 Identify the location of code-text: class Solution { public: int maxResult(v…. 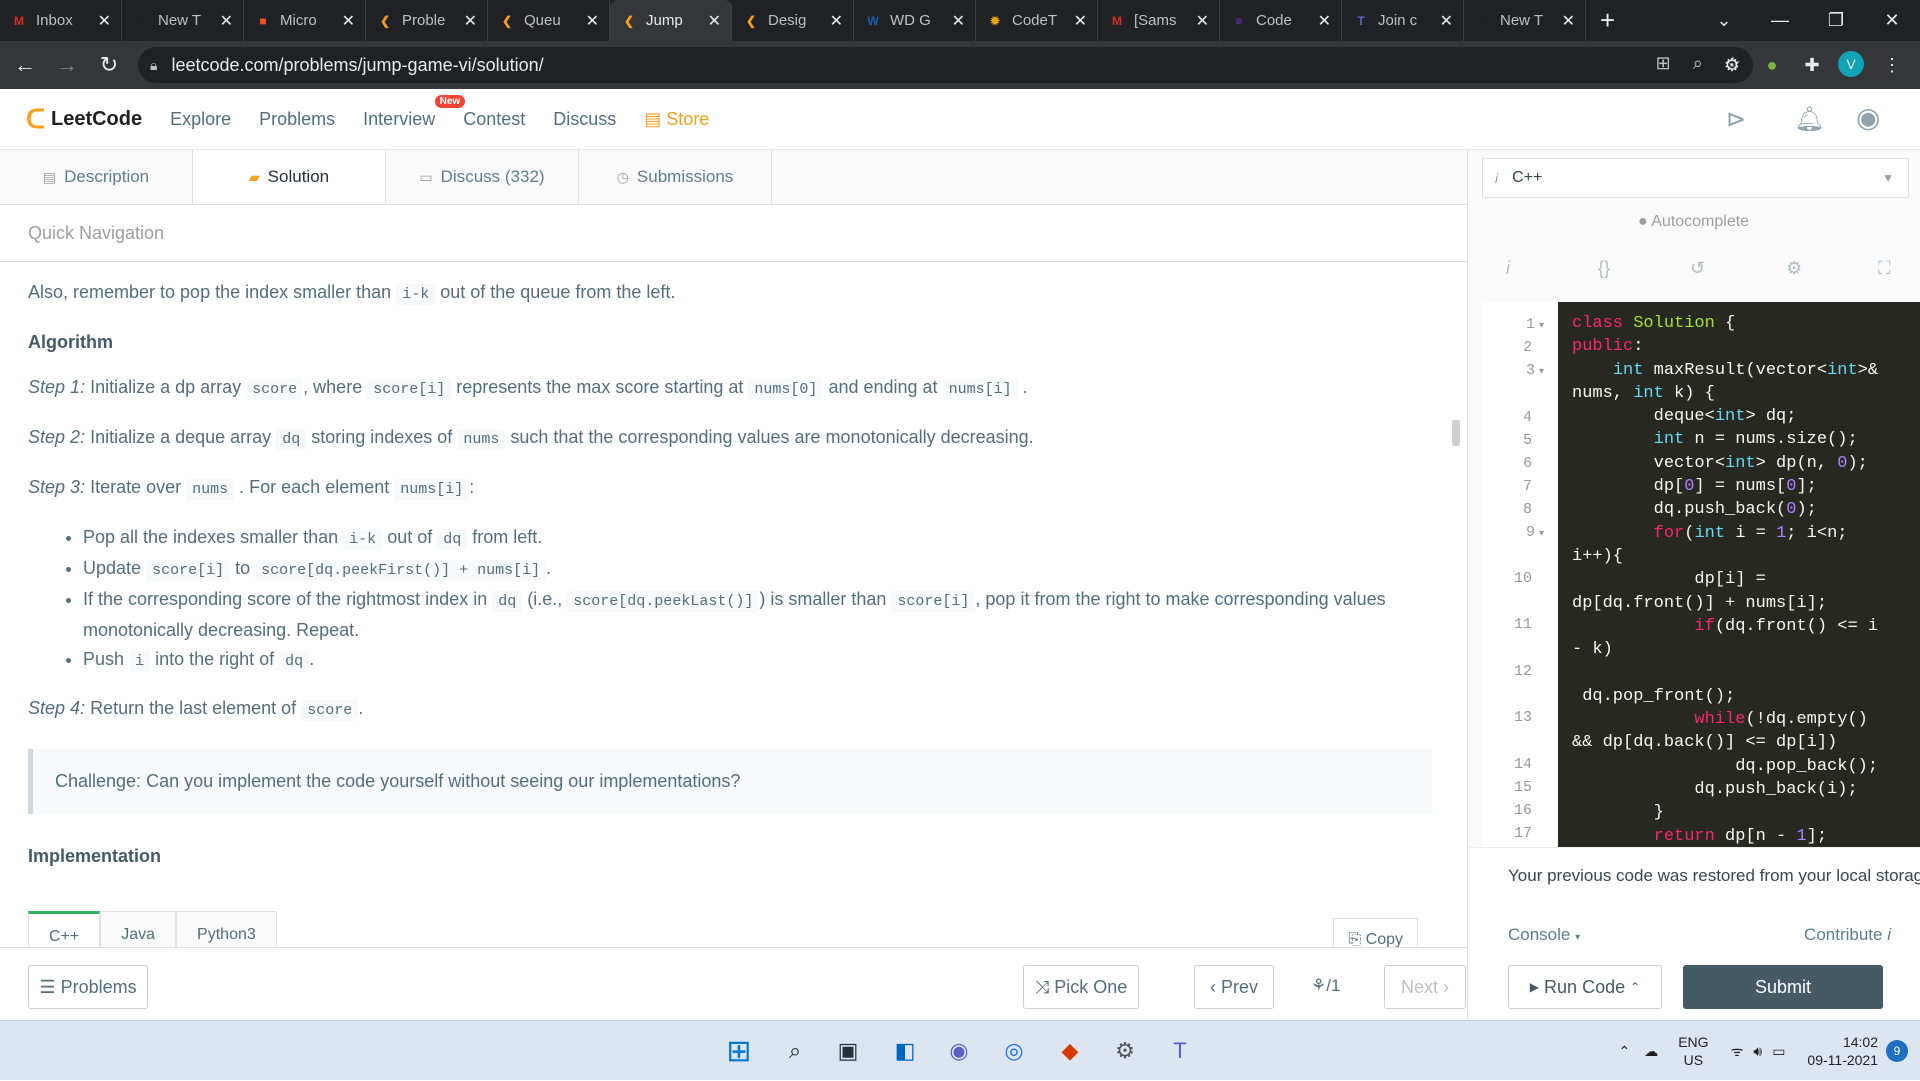
(1739, 574).